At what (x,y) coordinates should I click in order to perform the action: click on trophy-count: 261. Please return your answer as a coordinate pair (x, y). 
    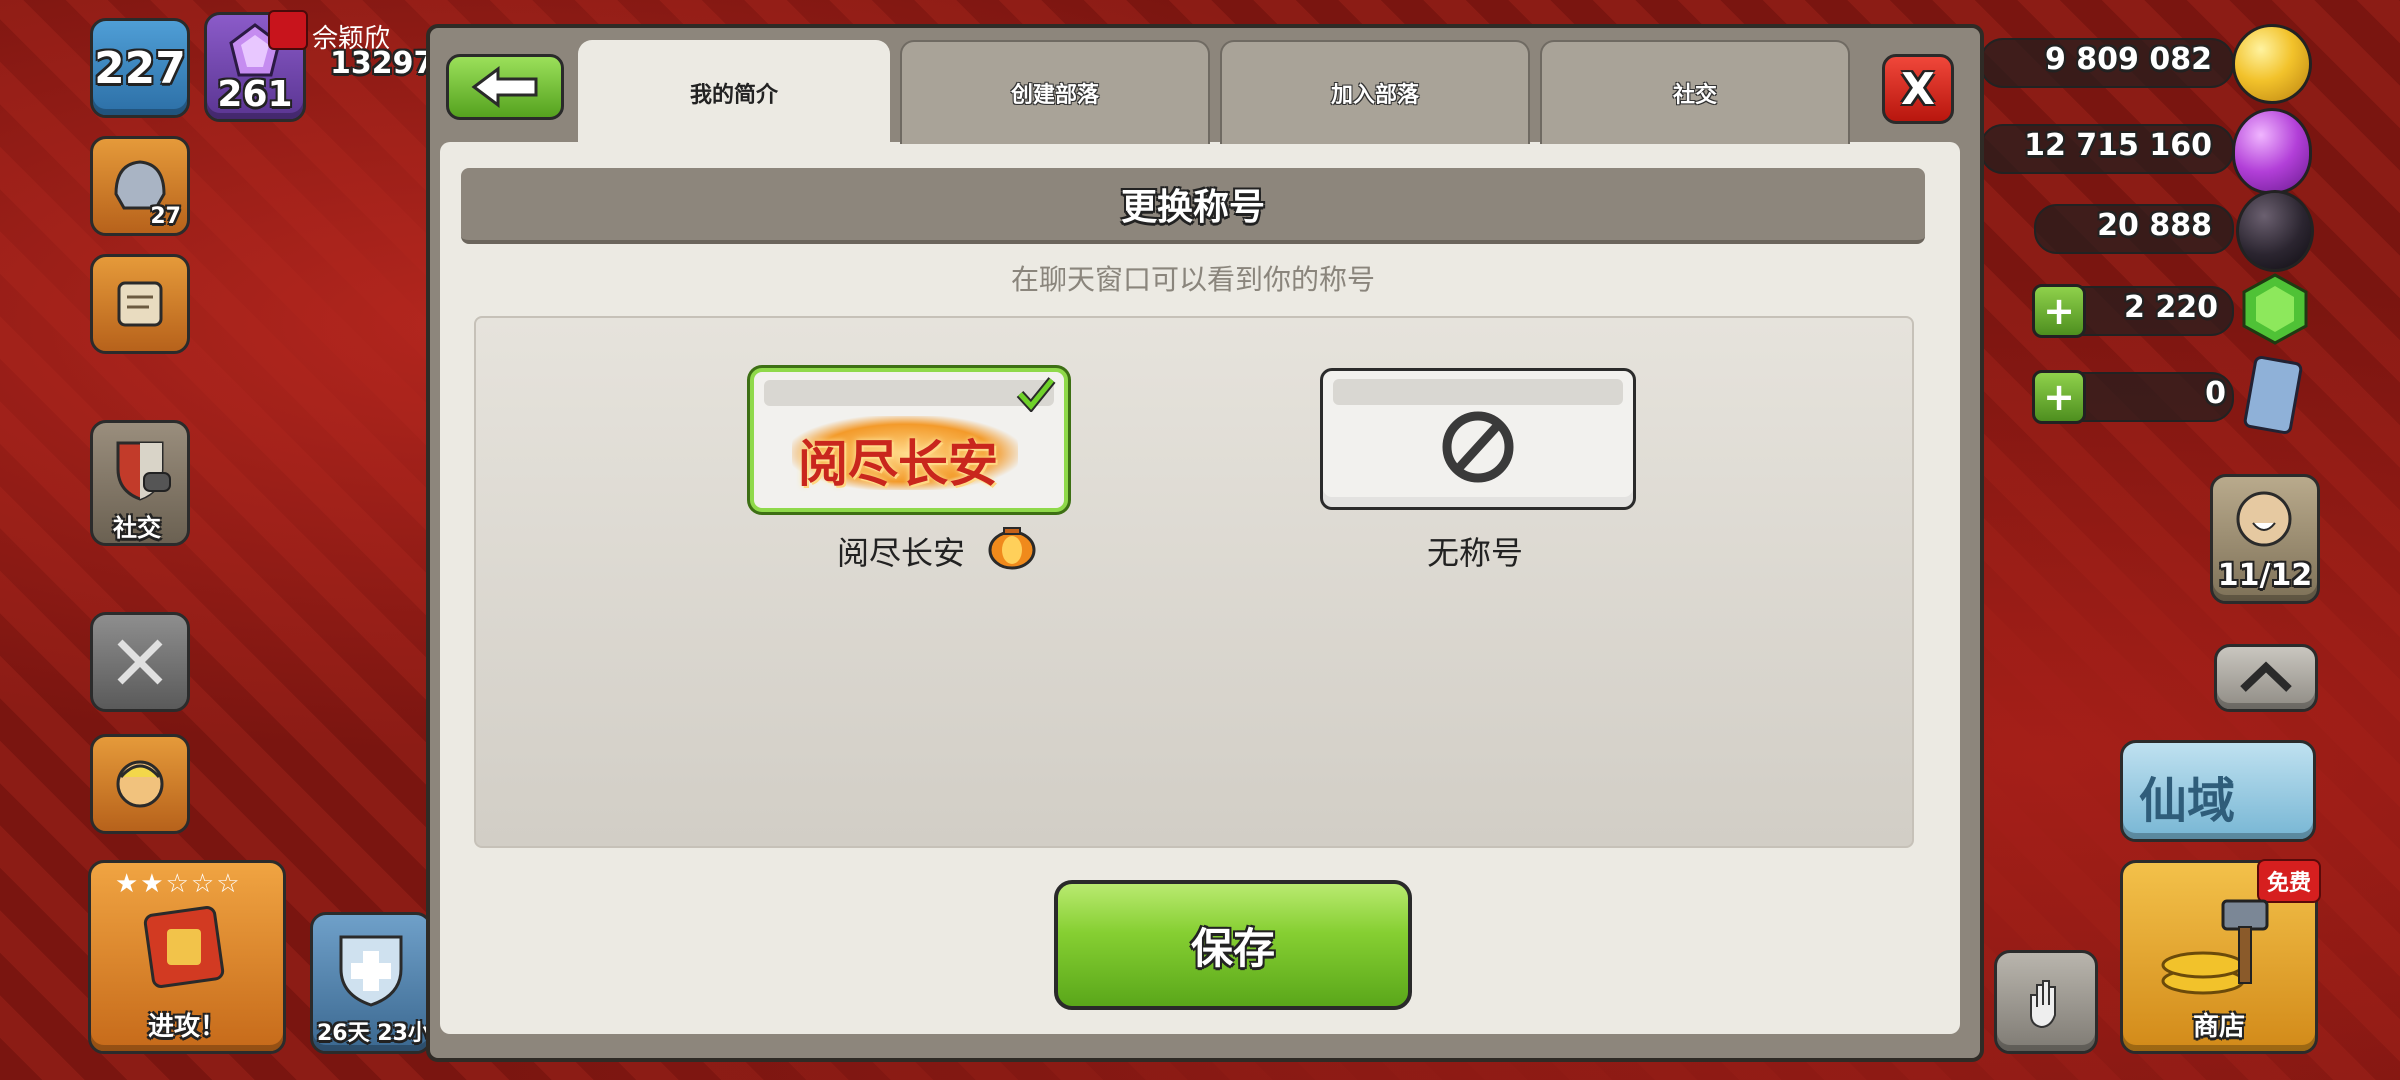
    Looking at the image, I should click on (255, 94).